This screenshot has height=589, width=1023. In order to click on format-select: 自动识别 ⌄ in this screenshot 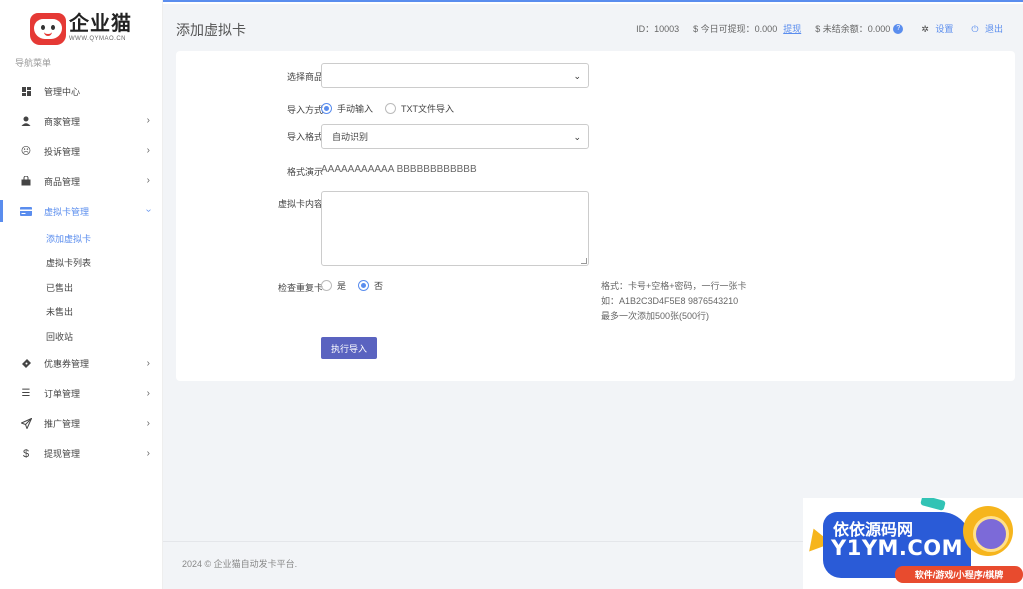, I will do `click(455, 136)`.